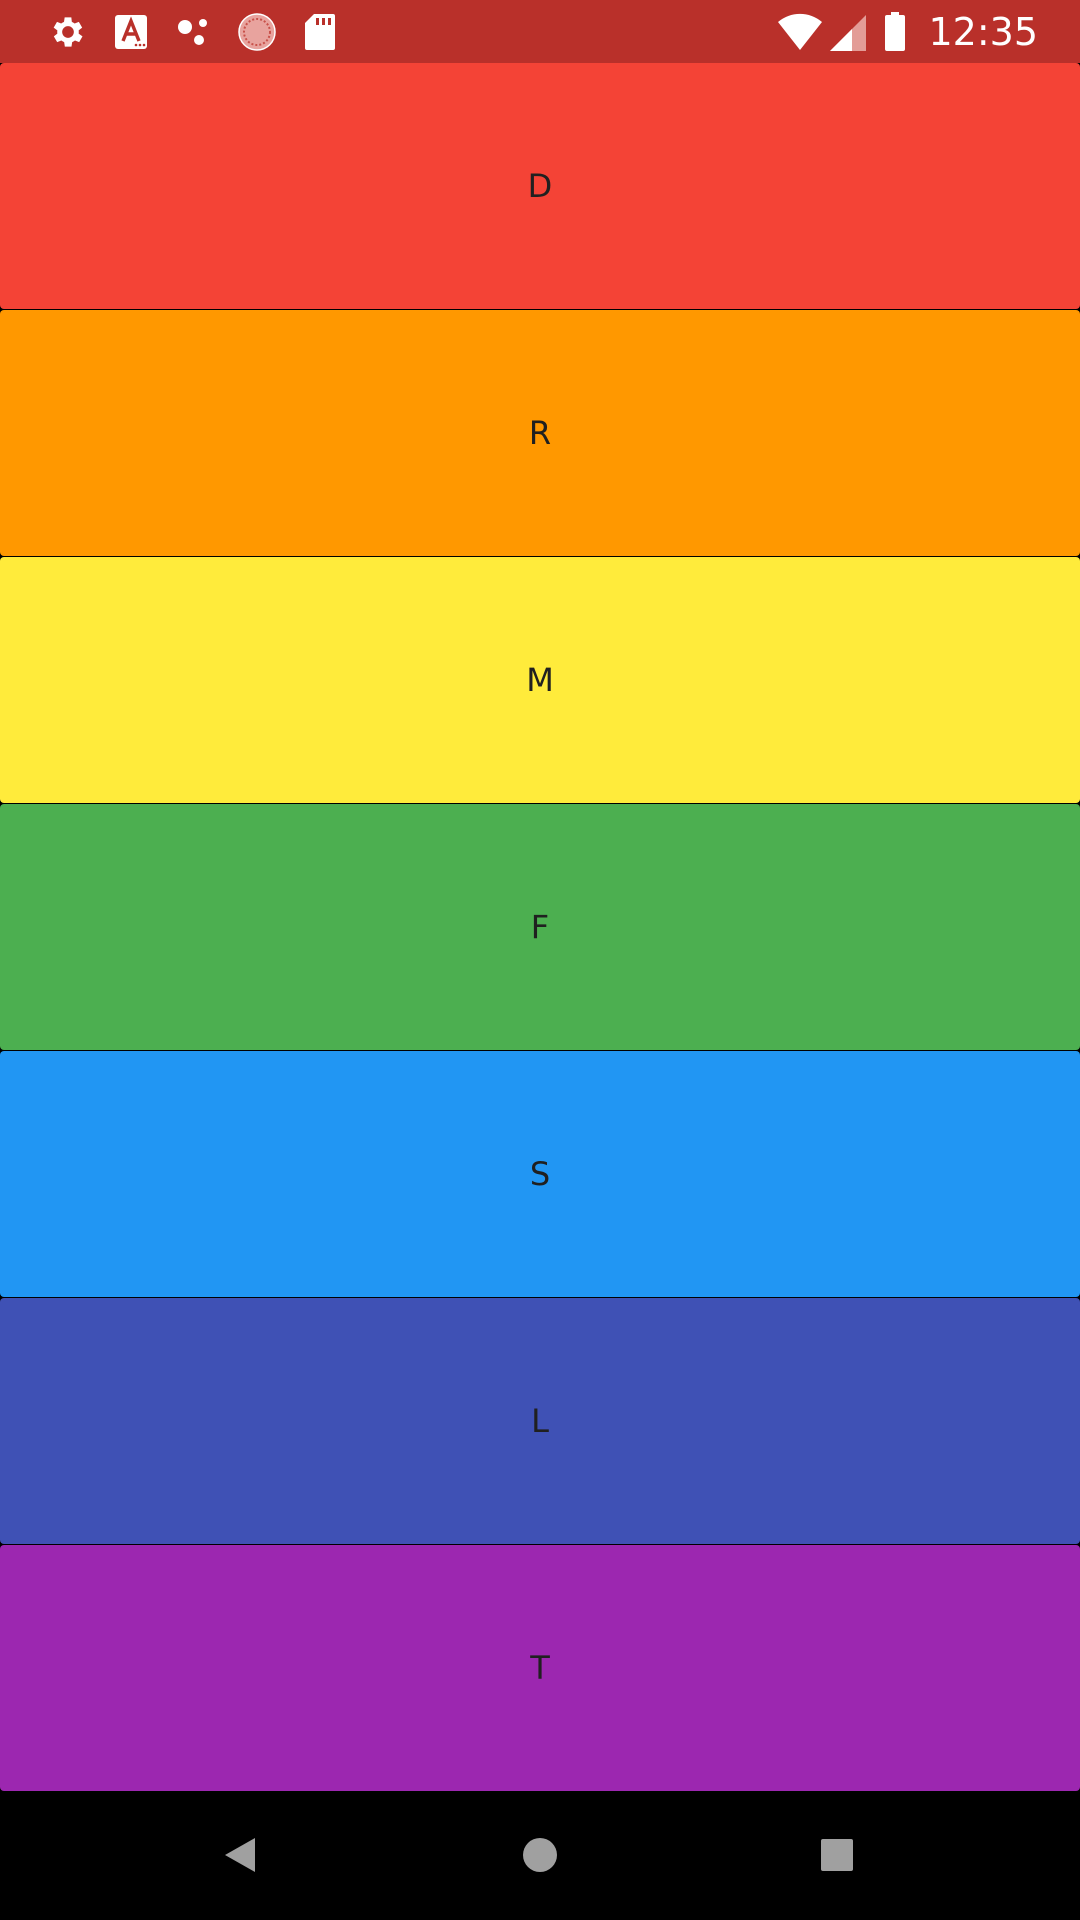 The height and width of the screenshot is (1920, 1080). What do you see at coordinates (194, 32) in the screenshot?
I see `dots-icon` at bounding box center [194, 32].